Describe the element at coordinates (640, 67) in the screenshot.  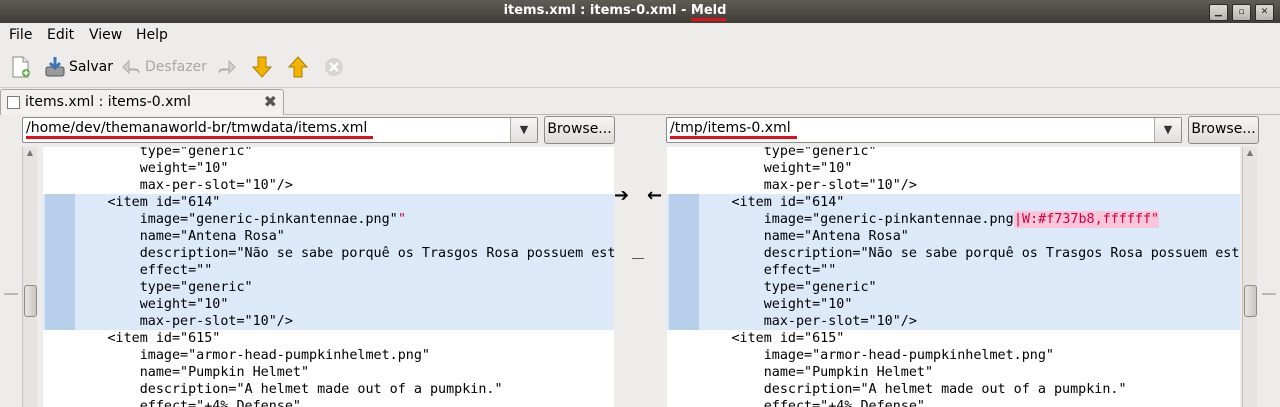
I see `toolbar: Salvar Desfazer` at that location.